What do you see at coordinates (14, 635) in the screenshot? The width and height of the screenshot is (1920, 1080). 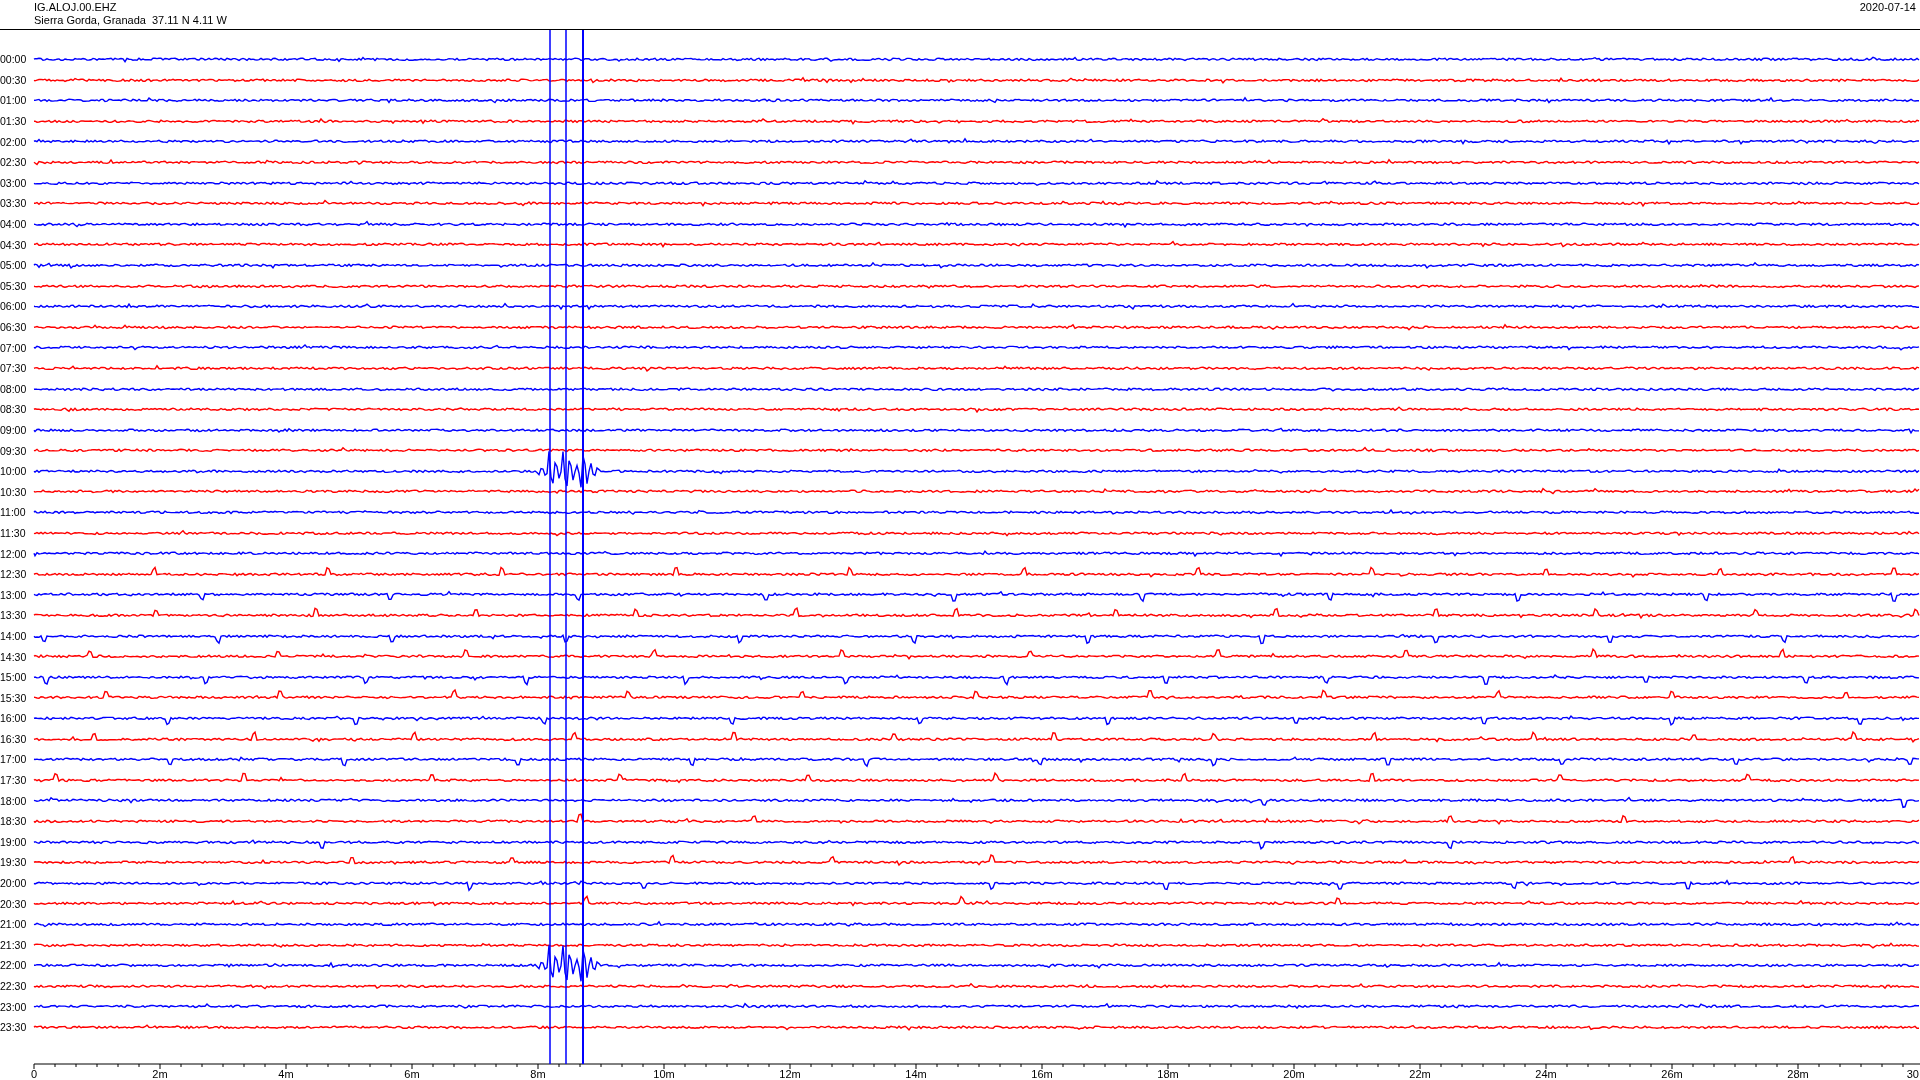 I see `row-time-label: 14:00` at bounding box center [14, 635].